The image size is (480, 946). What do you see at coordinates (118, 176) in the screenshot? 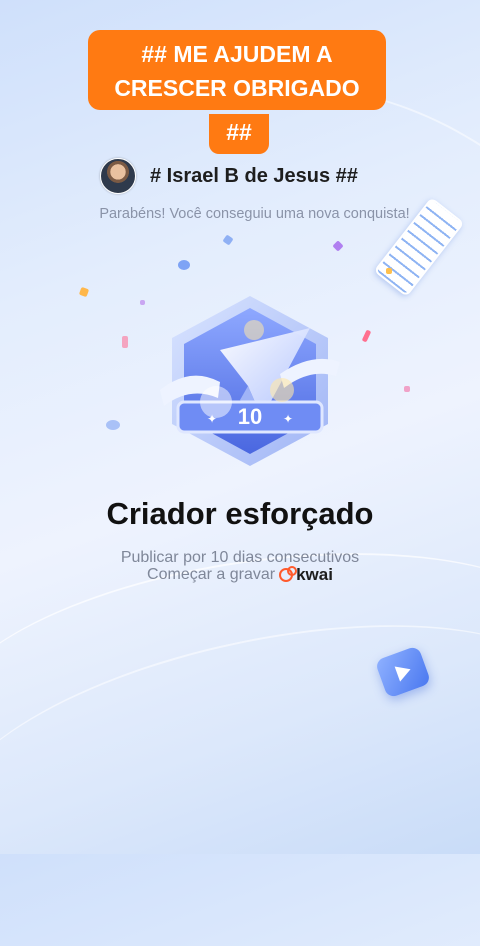
I see `avatar` at bounding box center [118, 176].